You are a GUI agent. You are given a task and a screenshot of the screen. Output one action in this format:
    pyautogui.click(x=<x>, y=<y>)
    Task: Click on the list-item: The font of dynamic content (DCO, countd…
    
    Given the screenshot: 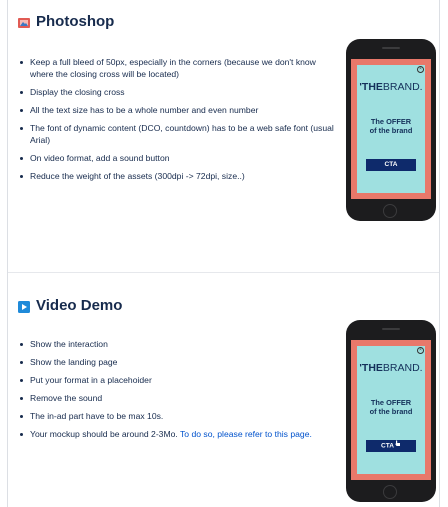 What is the action you would take?
    pyautogui.click(x=178, y=134)
    